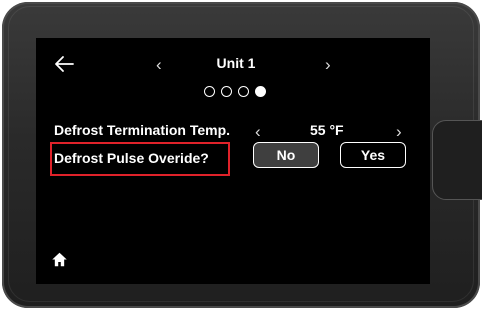  Describe the element at coordinates (236, 63) in the screenshot. I see `unit-title: Unit 1` at that location.